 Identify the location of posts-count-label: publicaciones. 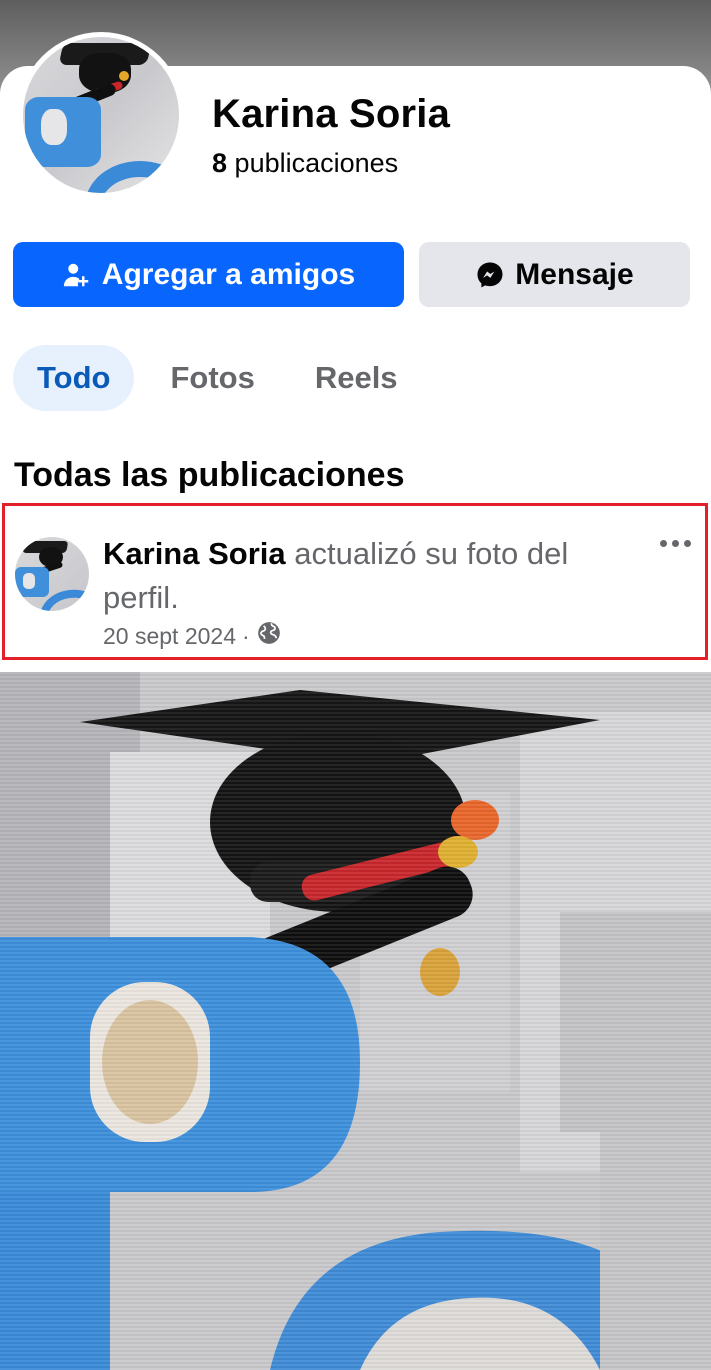
(316, 163).